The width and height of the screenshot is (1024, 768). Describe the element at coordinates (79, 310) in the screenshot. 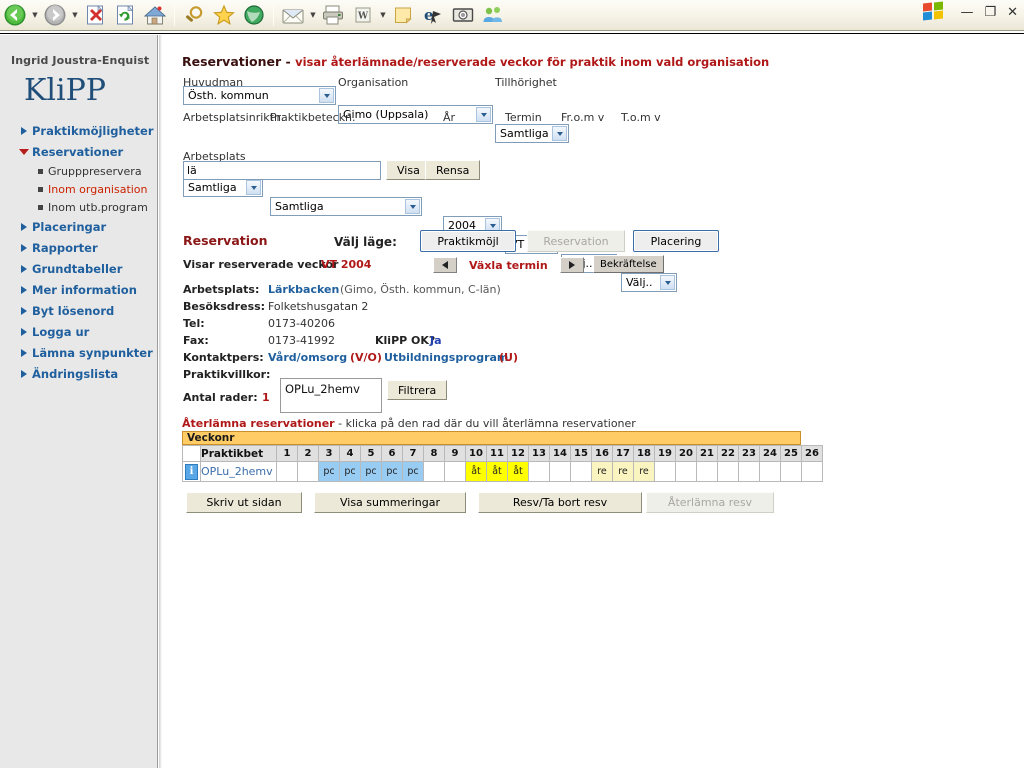

I see `sidebar-item-byt-losenord: Byt lösenord` at that location.